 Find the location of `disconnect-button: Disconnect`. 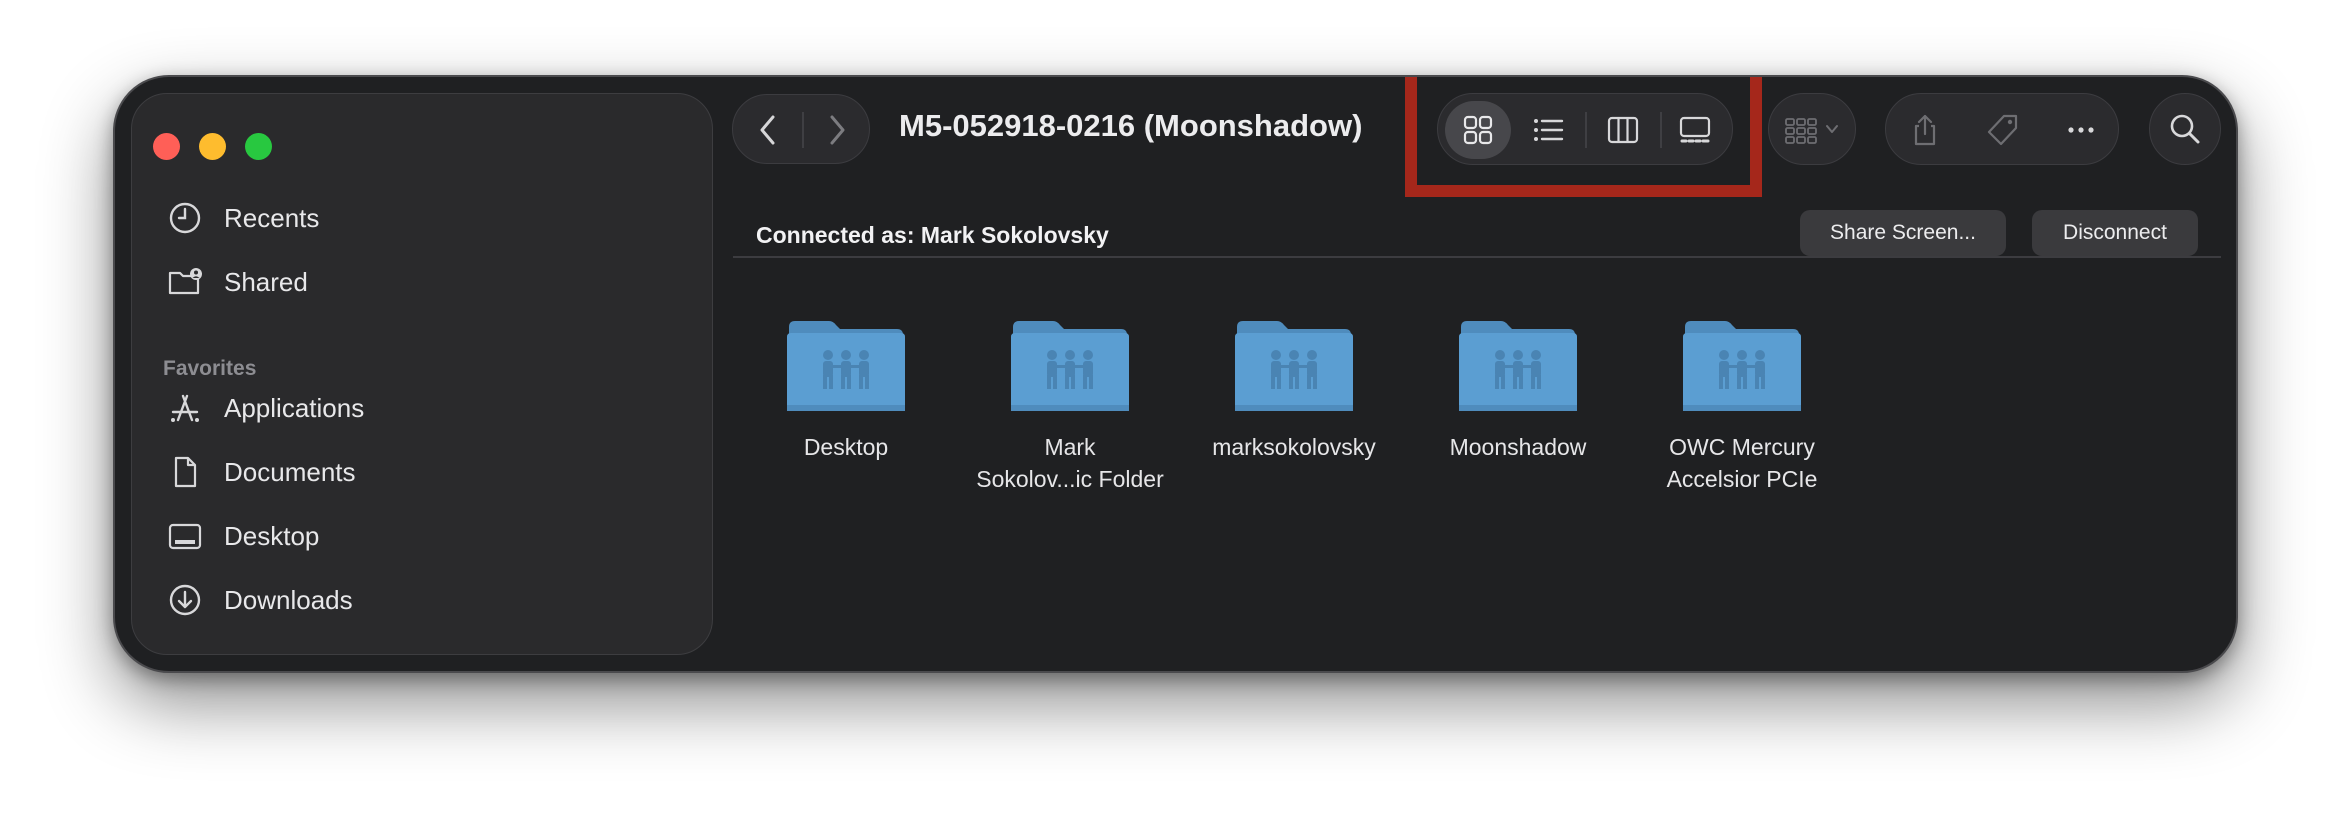

disconnect-button: Disconnect is located at coordinates (2115, 233).